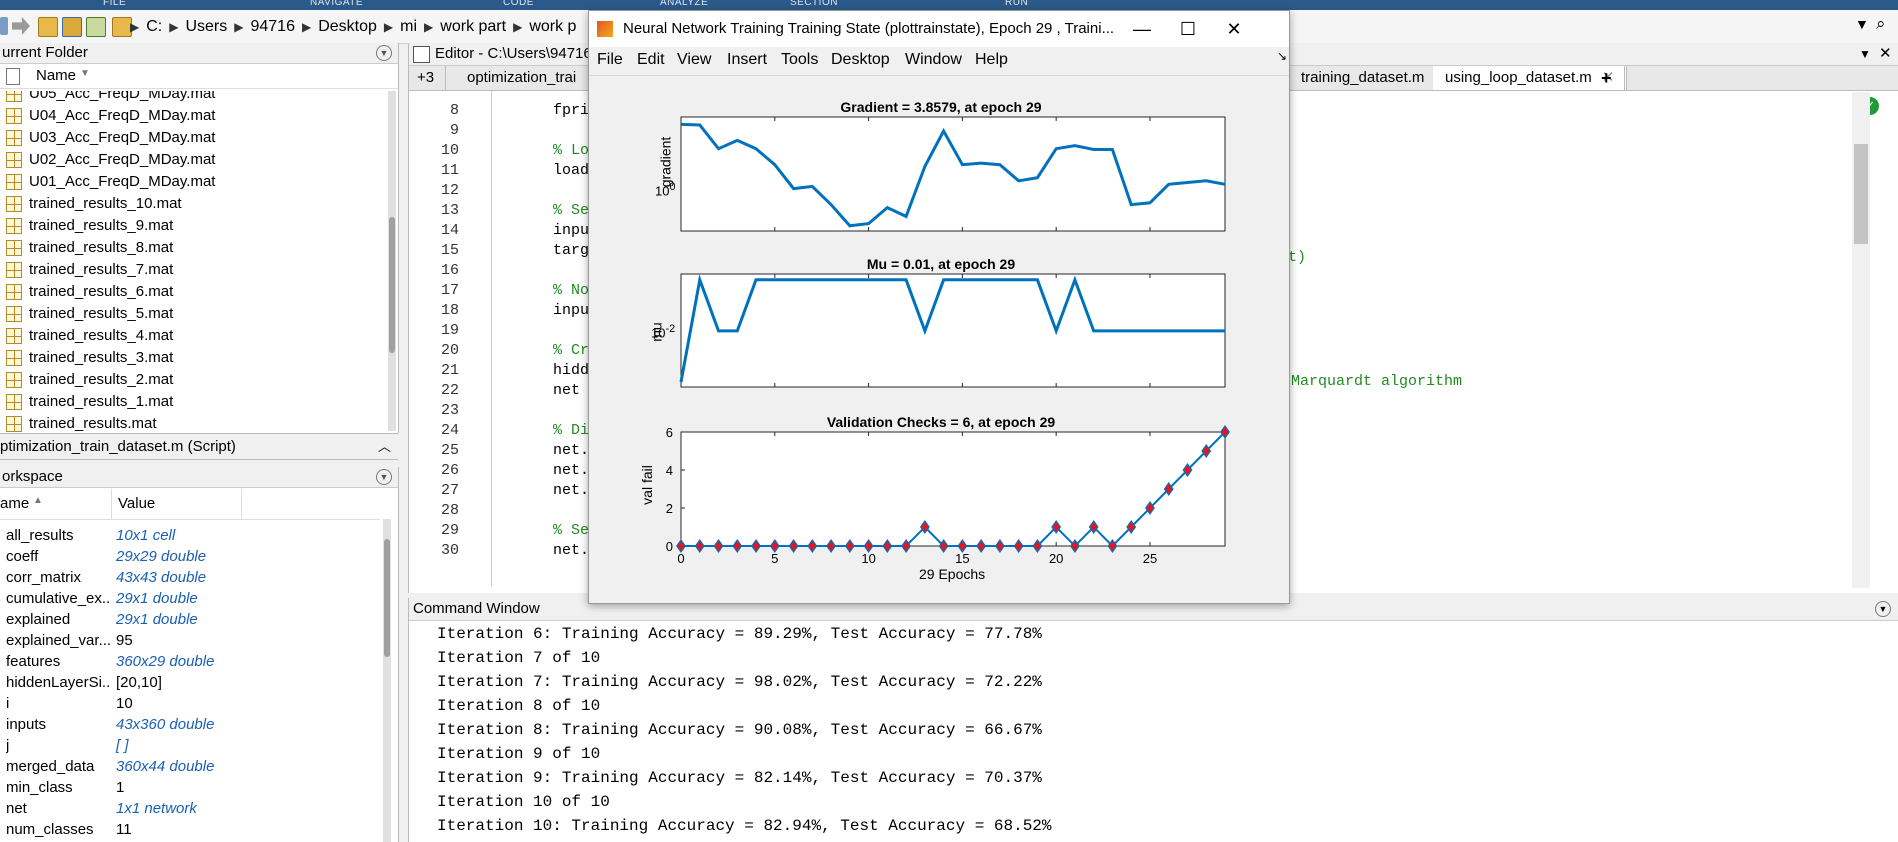 The height and width of the screenshot is (842, 1898). What do you see at coordinates (1234, 29) in the screenshot?
I see `close-button: ✕` at bounding box center [1234, 29].